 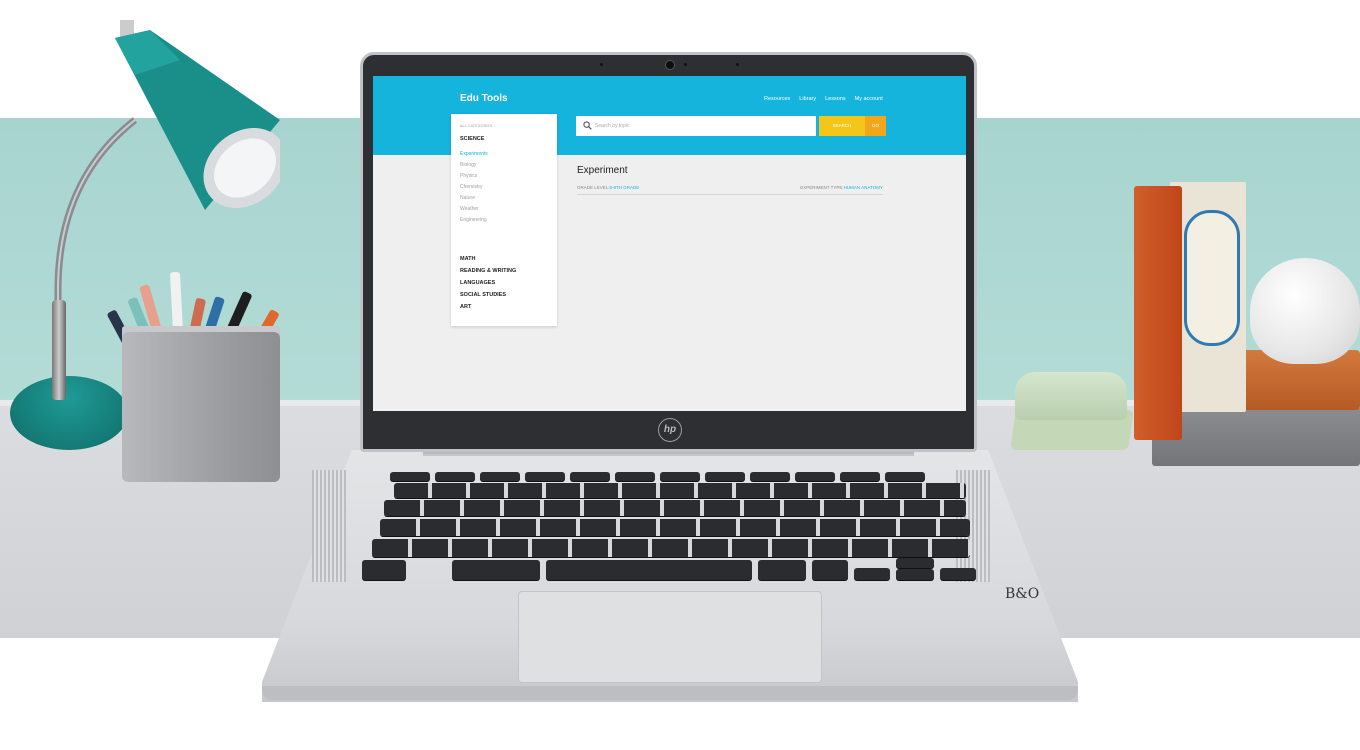 What do you see at coordinates (670, 65) in the screenshot?
I see `webcam` at bounding box center [670, 65].